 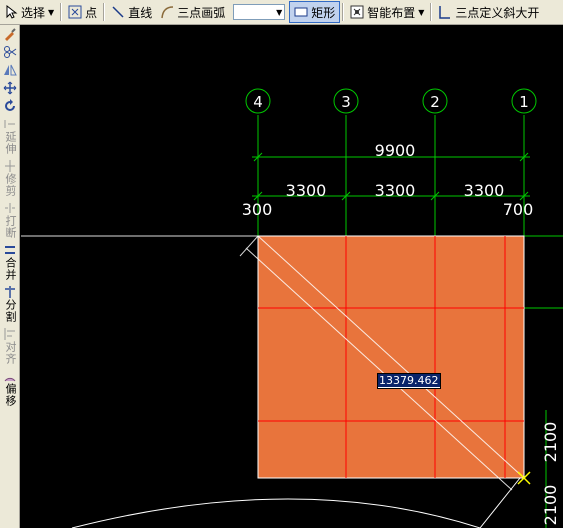 I want to click on three-point-slope-button: 三点定义斜大开, so click(x=488, y=12).